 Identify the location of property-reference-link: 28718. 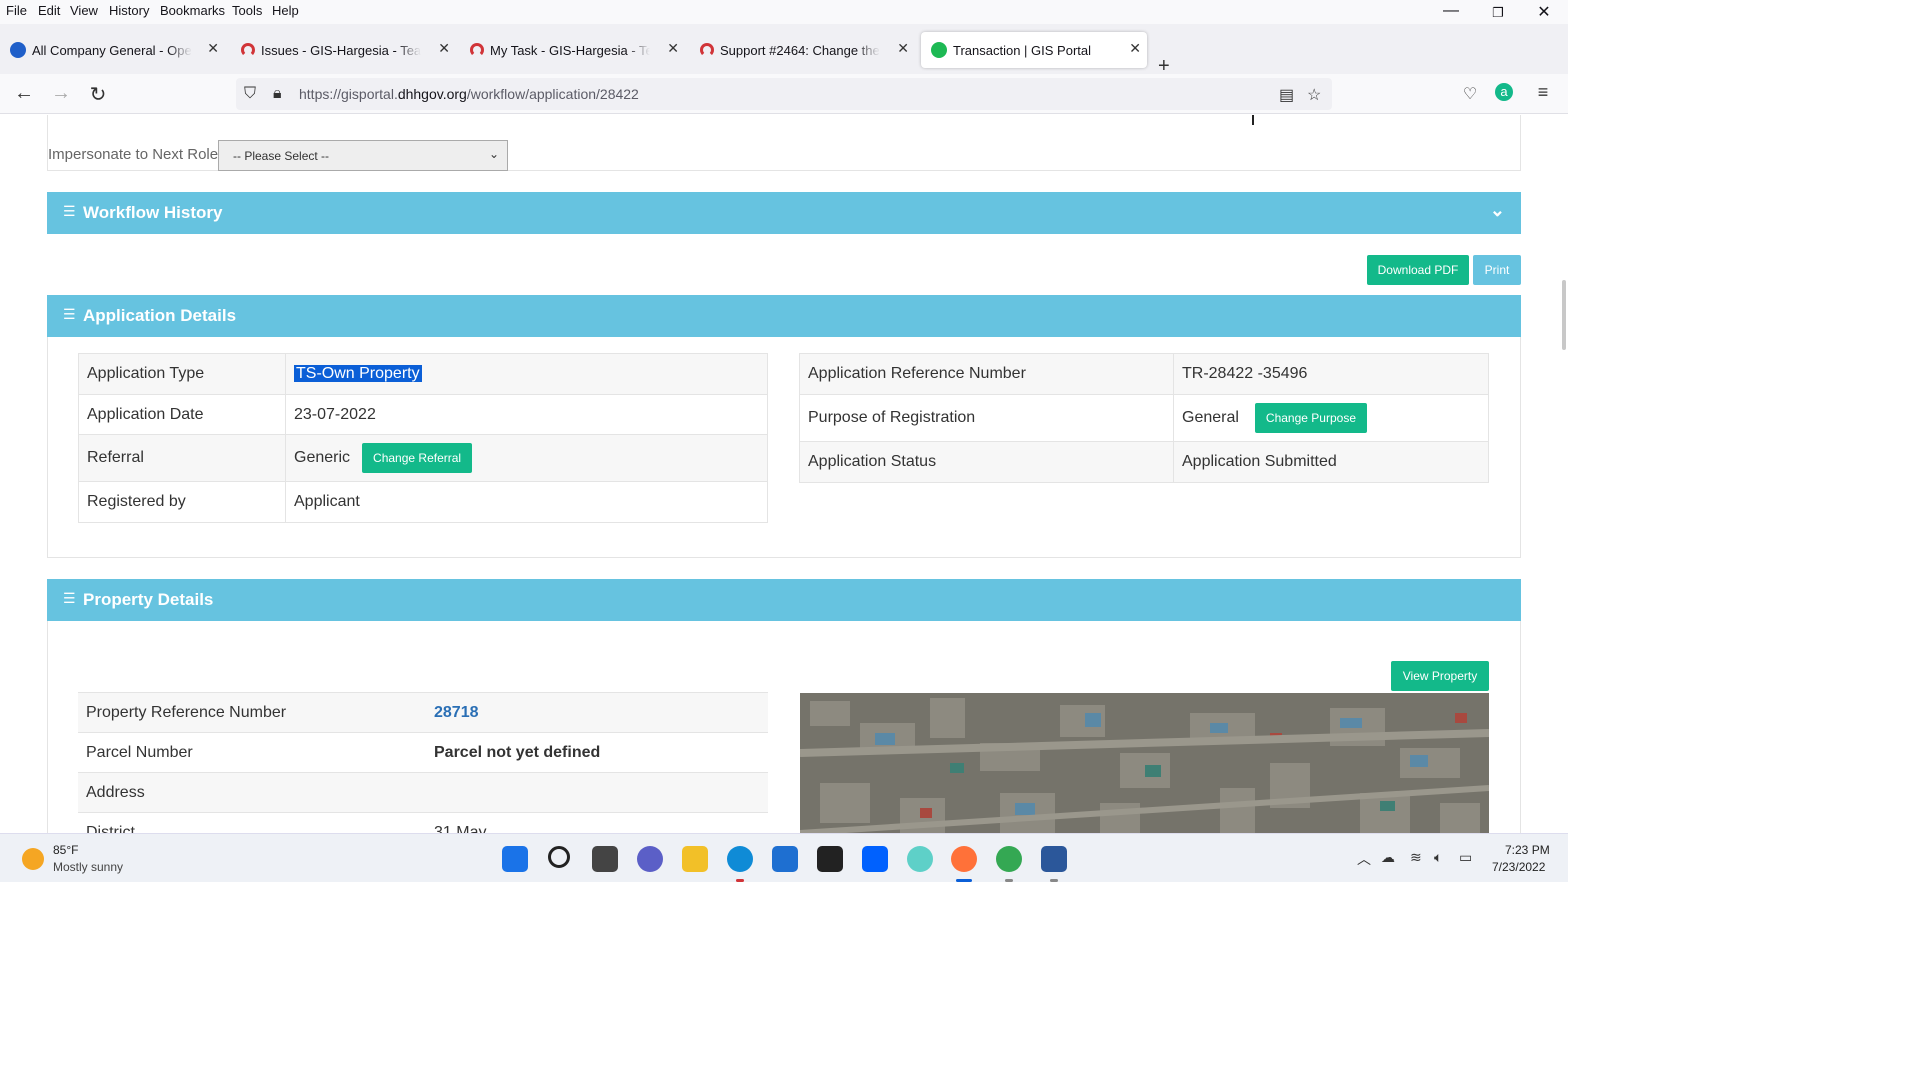
(456, 712).